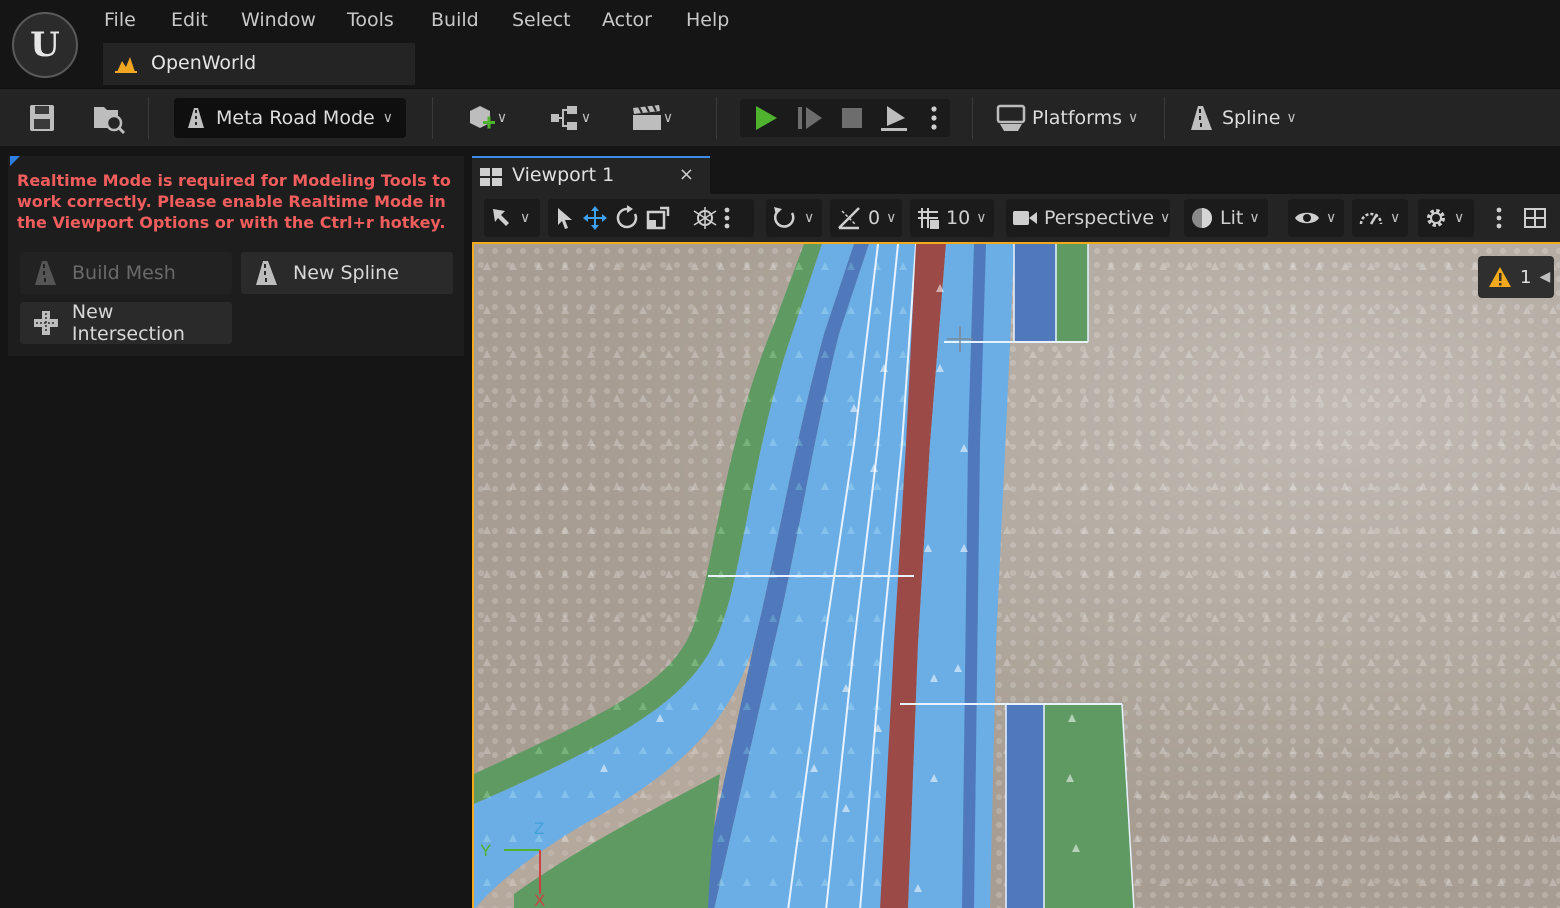  I want to click on new-spline-icon, so click(266, 273).